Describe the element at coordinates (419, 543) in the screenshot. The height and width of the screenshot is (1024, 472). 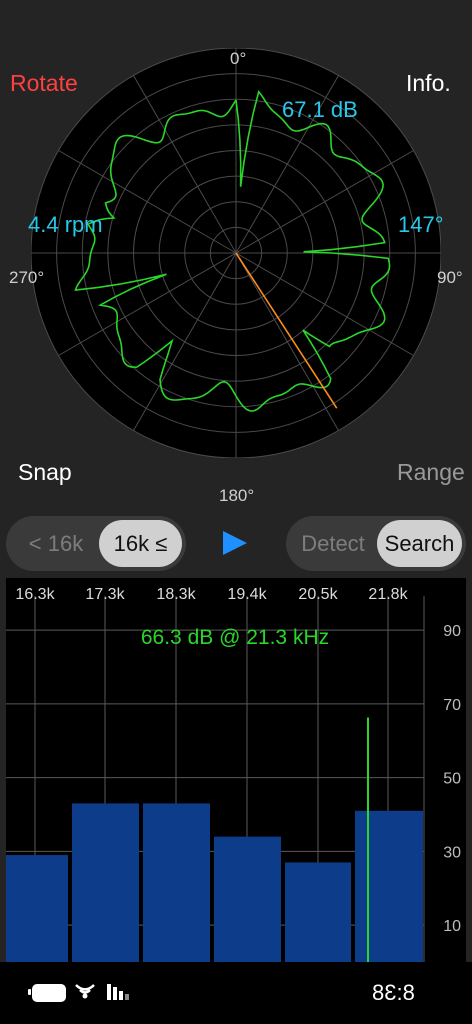
I see `search-mode-option: Search` at that location.